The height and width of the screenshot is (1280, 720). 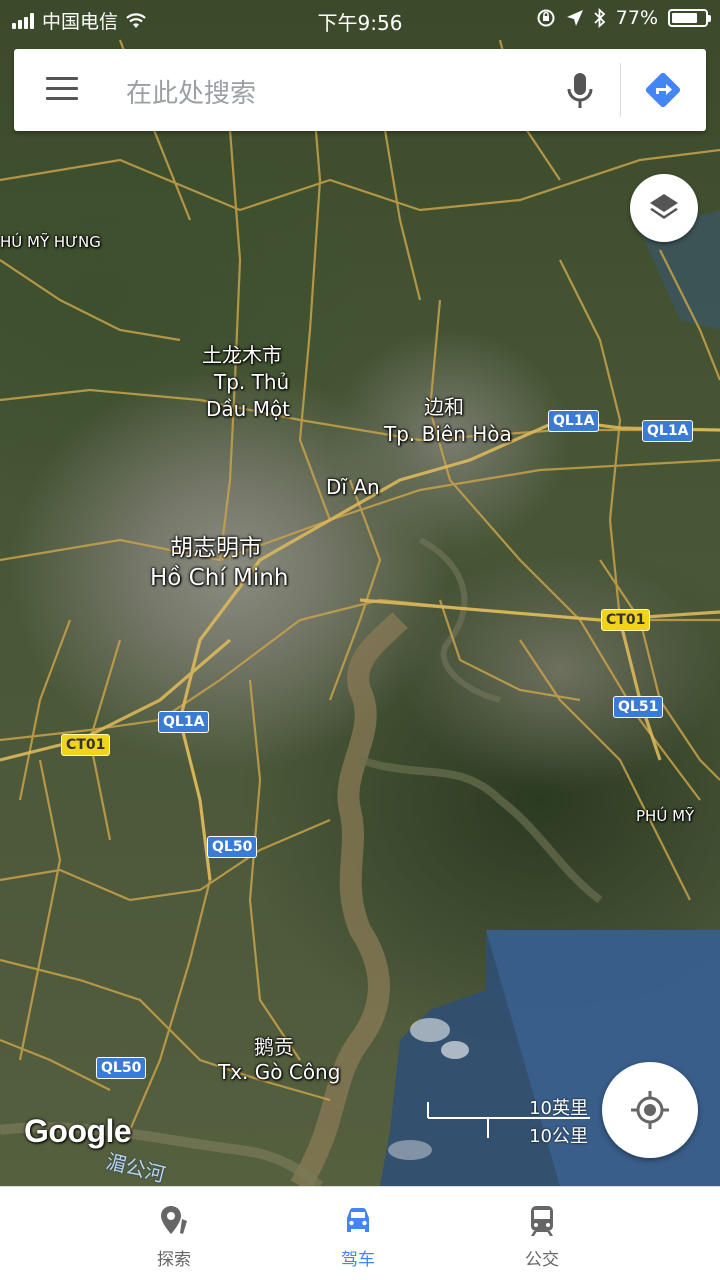 I want to click on search-divider, so click(x=620, y=90).